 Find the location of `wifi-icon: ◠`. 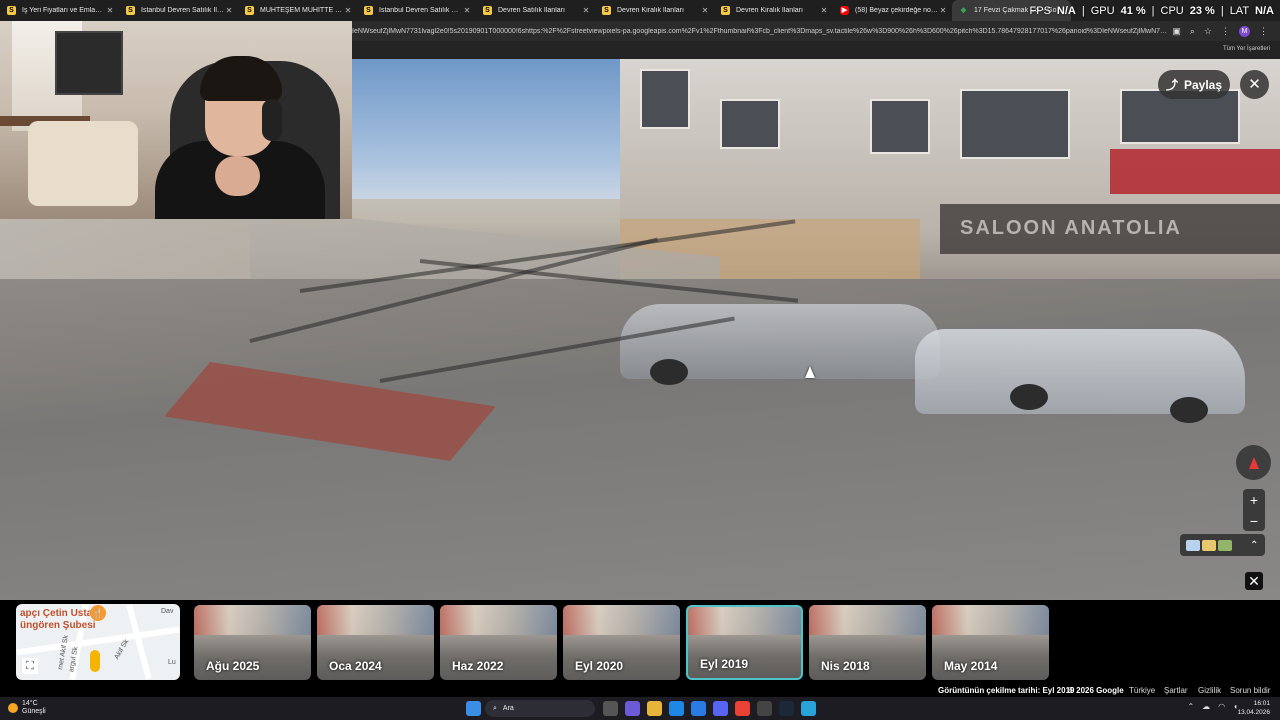

wifi-icon: ◠ is located at coordinates (1221, 706).